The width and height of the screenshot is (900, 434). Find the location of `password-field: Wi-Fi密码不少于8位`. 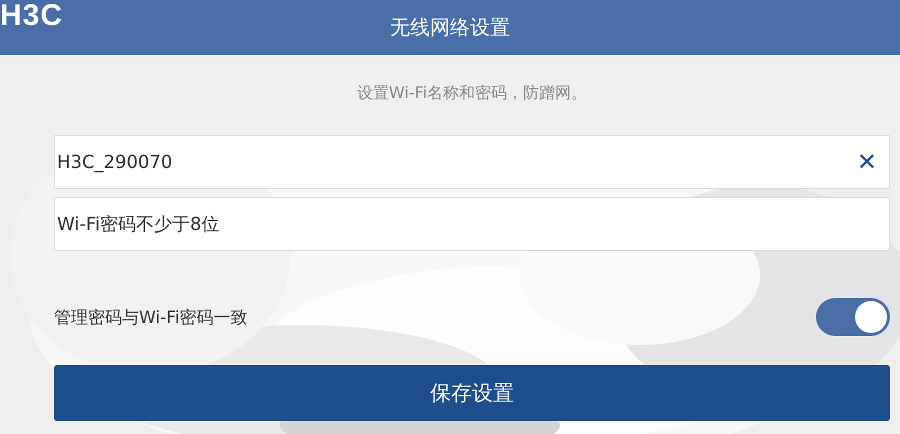

password-field: Wi-Fi密码不少于8位 is located at coordinates (472, 224).